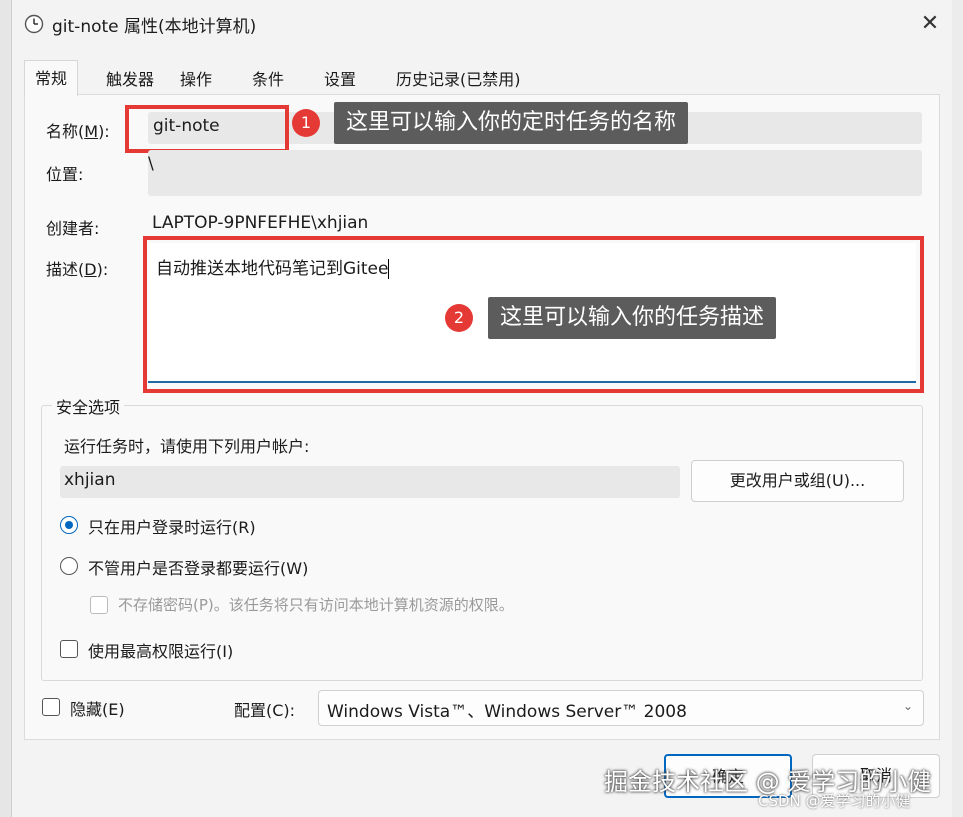 Image resolution: width=963 pixels, height=817 pixels. I want to click on config-select: Windows Vista™、Windows Server™ 2008 ⌄, so click(621, 708).